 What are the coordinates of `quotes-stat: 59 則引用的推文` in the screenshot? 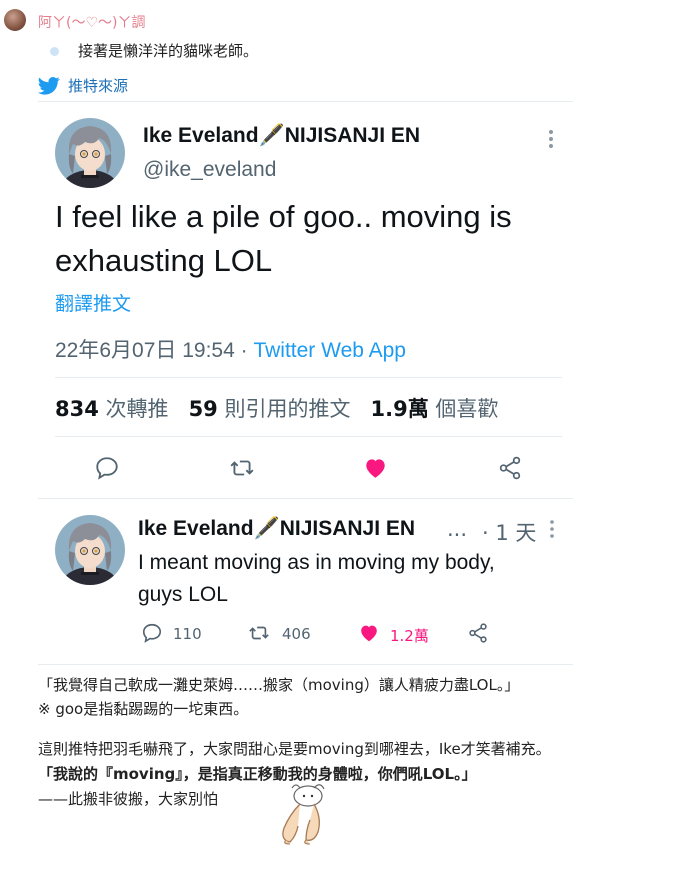 It's located at (270, 409).